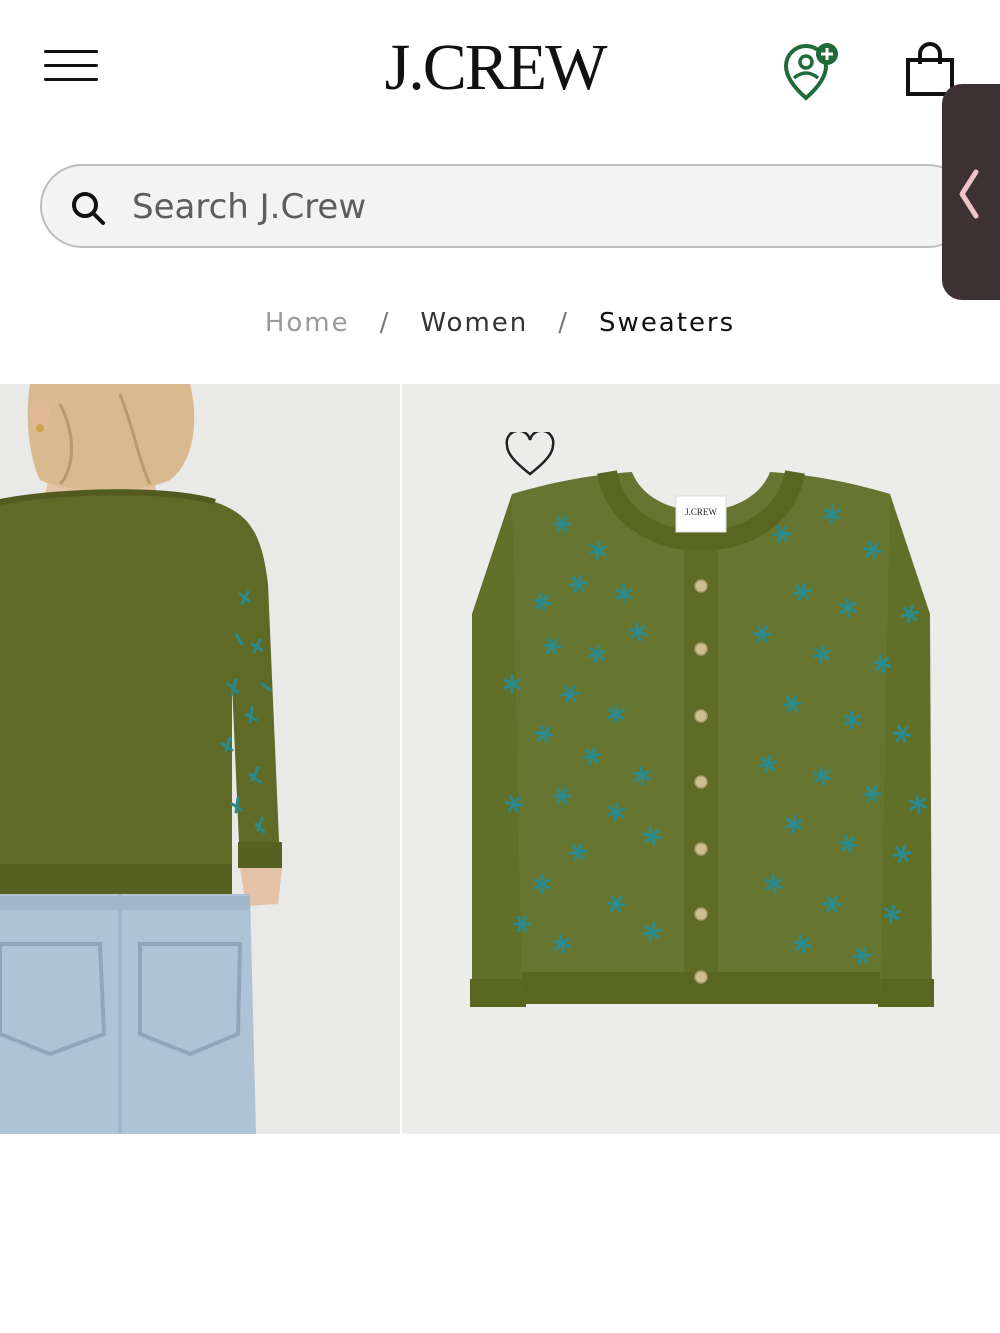 The width and height of the screenshot is (1000, 1333). I want to click on account-rewards-icon, so click(811, 71).